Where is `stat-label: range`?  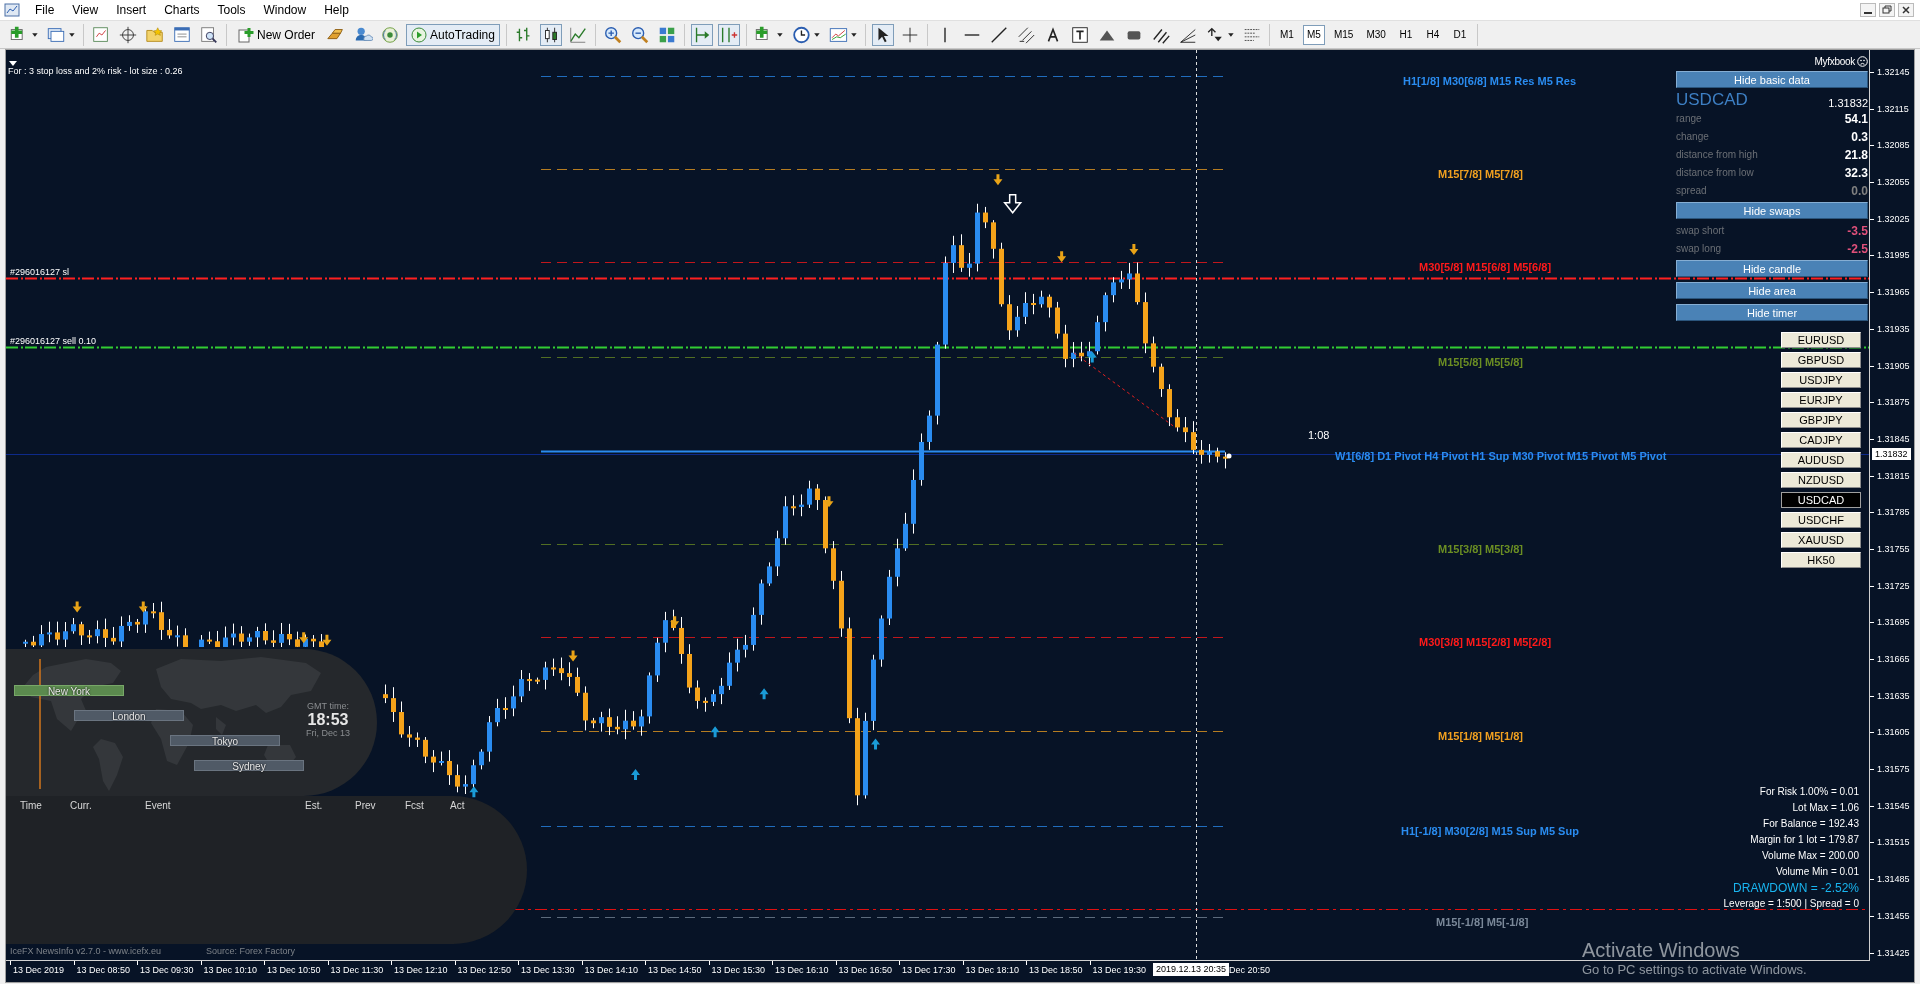
stat-label: range is located at coordinates (1689, 118).